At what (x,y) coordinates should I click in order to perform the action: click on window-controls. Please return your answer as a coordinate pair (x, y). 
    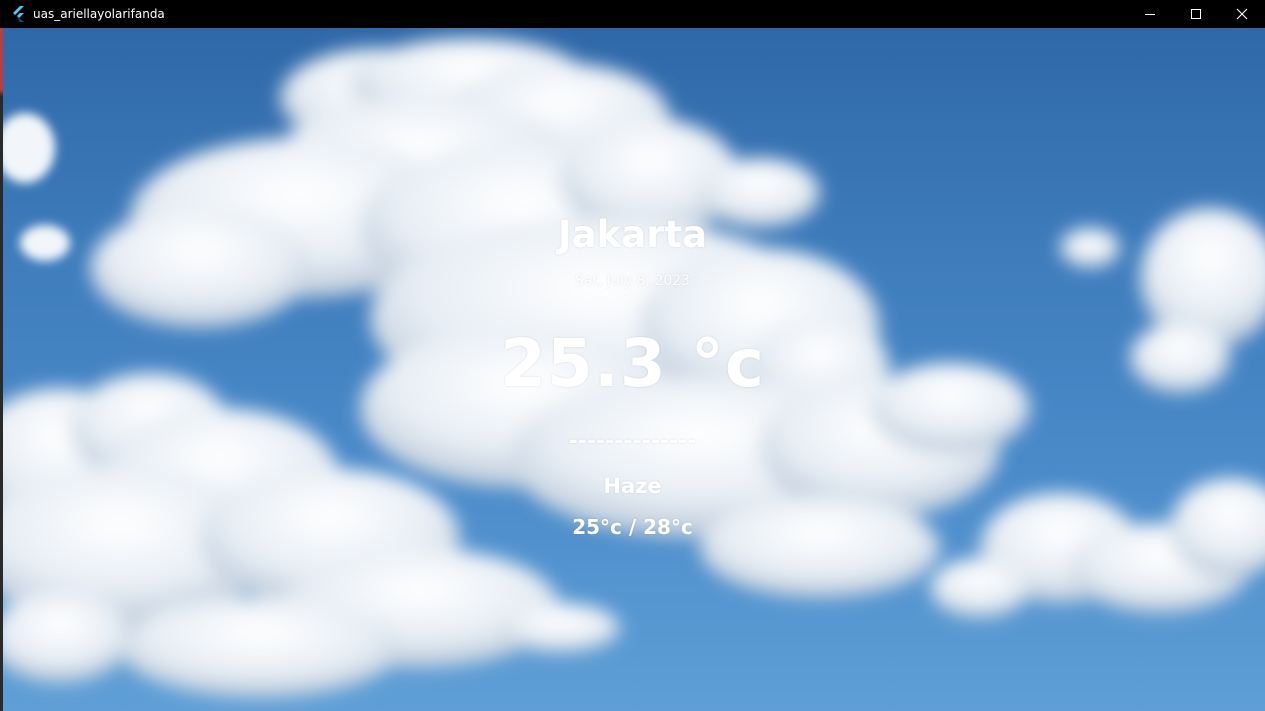
    Looking at the image, I should click on (1196, 14).